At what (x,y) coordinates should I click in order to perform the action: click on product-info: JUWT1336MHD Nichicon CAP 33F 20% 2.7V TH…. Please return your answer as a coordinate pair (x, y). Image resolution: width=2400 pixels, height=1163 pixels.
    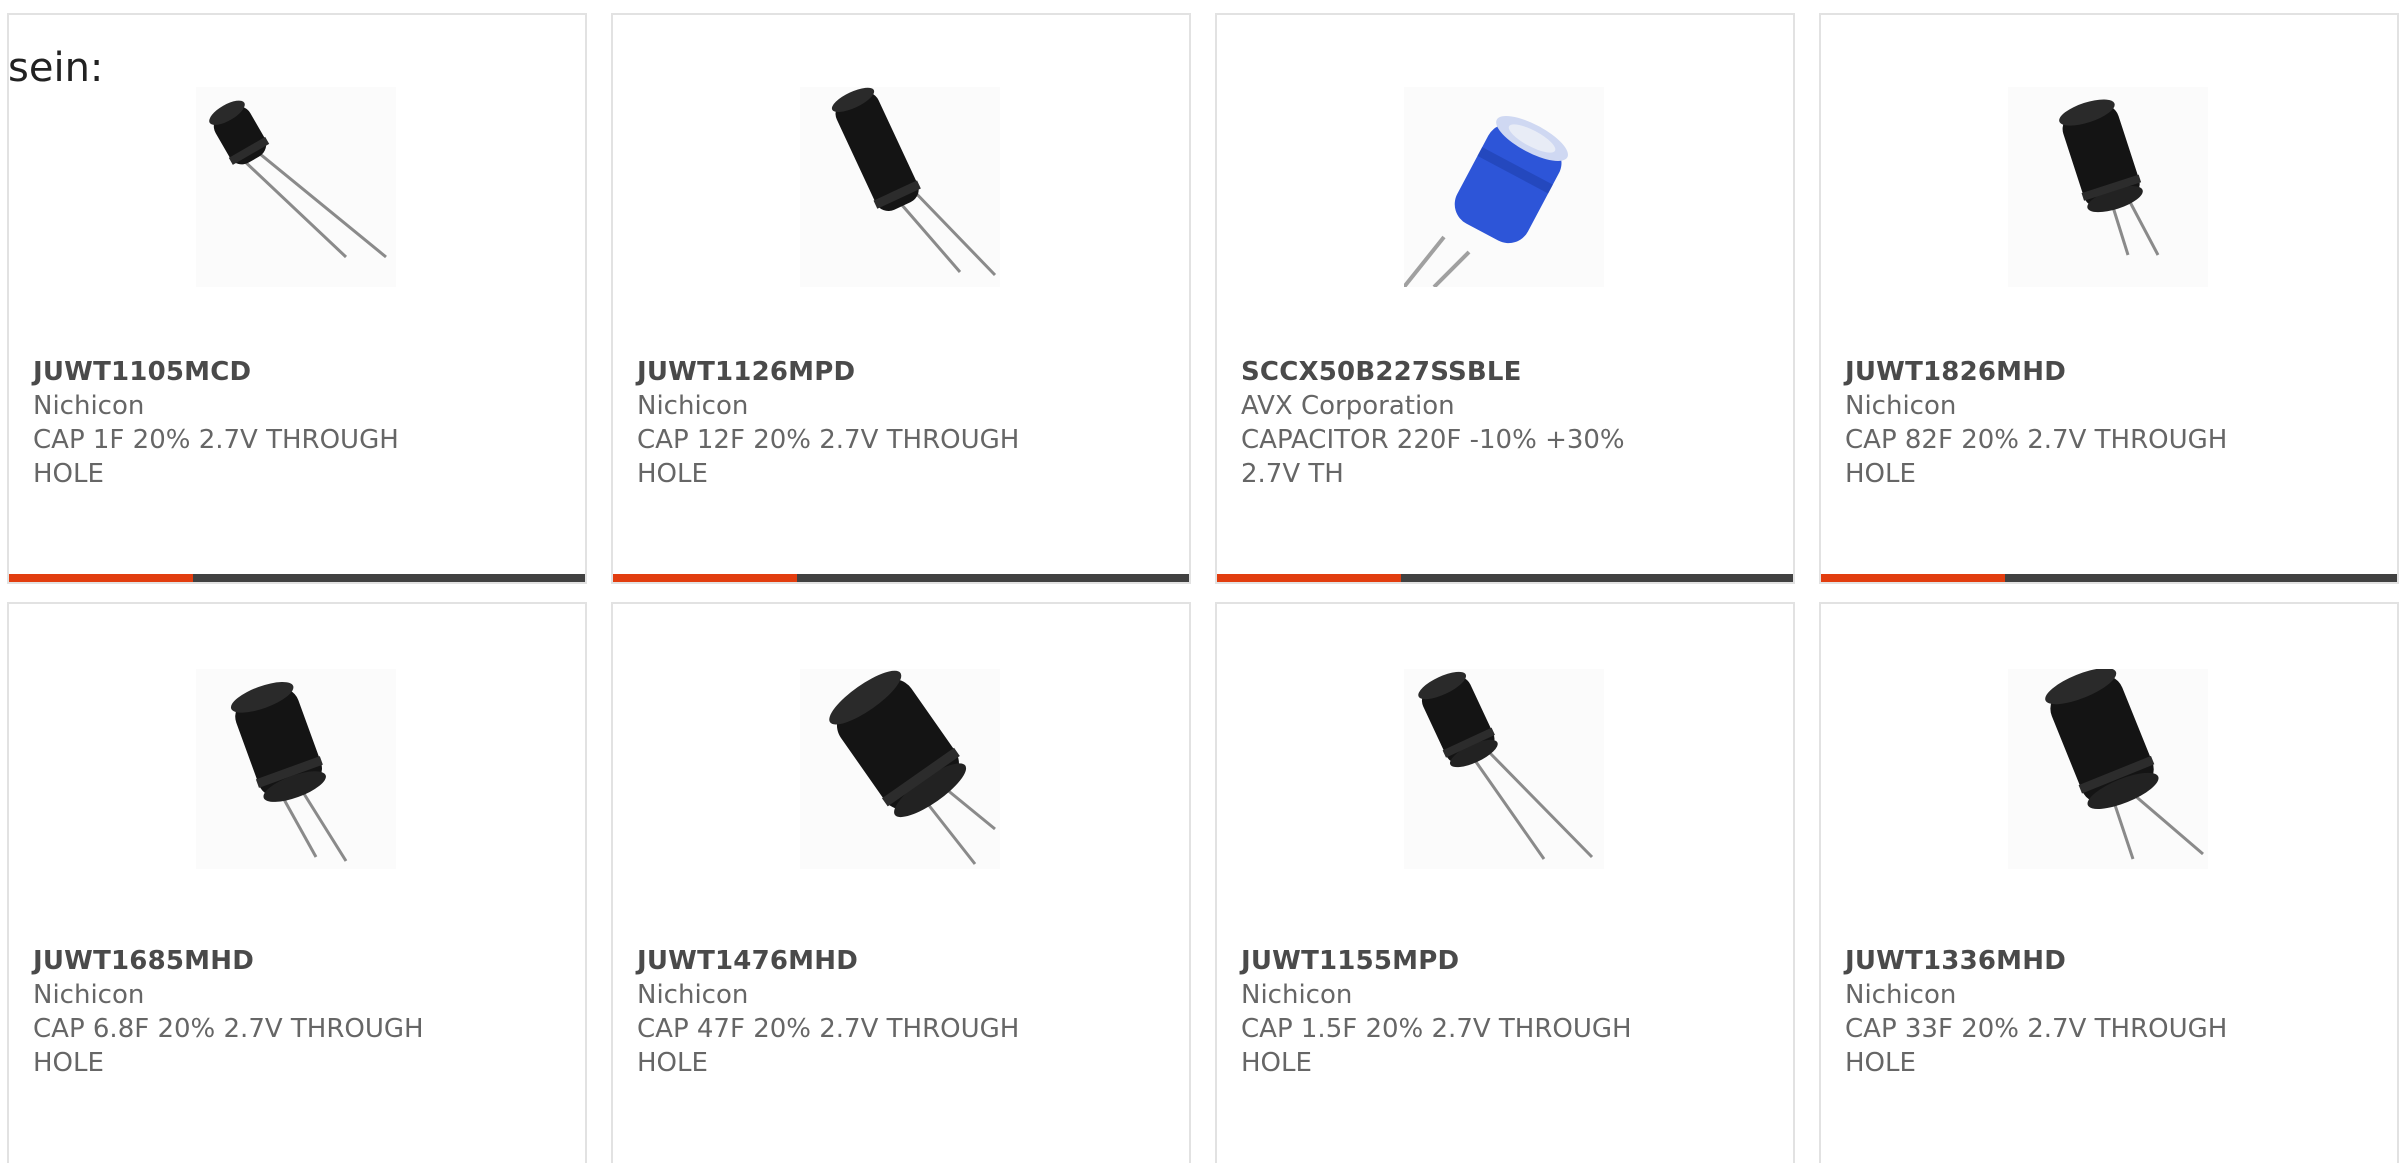
    Looking at the image, I should click on (2055, 1012).